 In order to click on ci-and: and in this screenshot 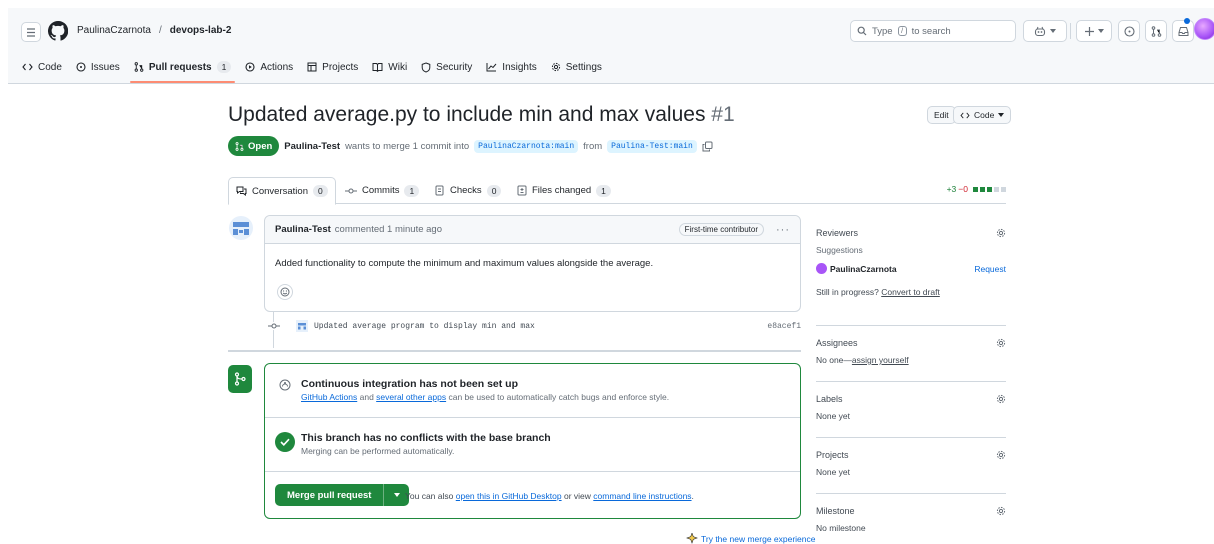, I will do `click(366, 397)`.